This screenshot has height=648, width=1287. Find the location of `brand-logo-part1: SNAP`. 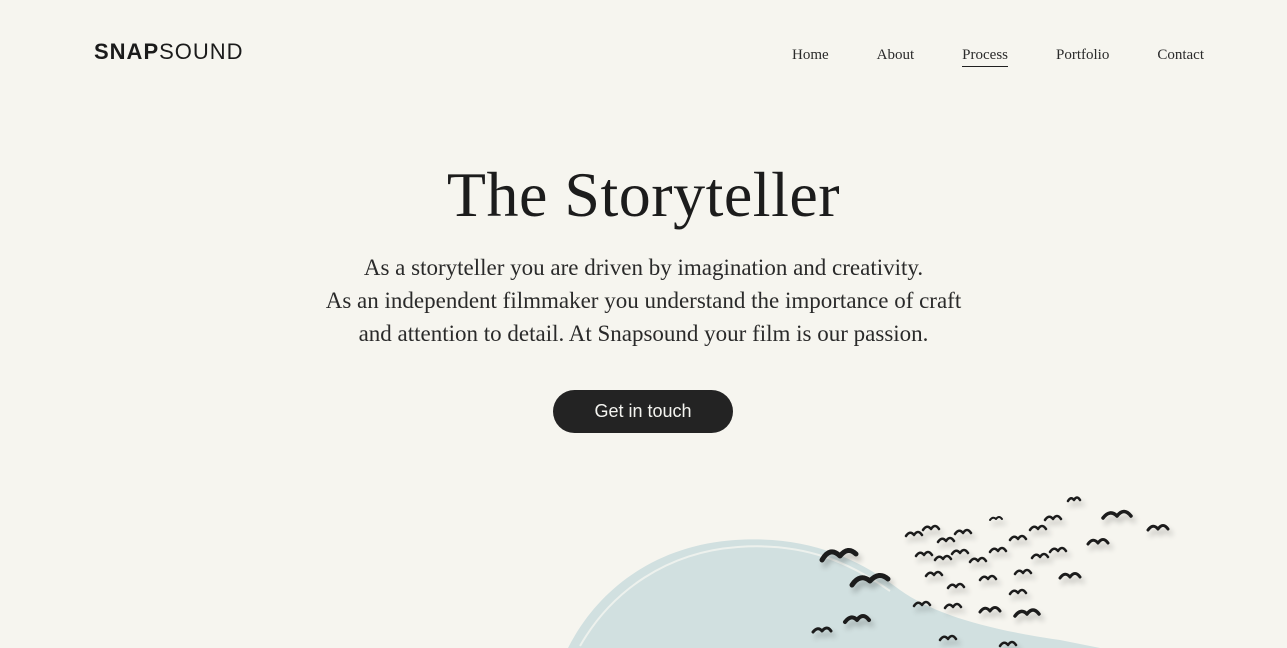

brand-logo-part1: SNAP is located at coordinates (127, 51).